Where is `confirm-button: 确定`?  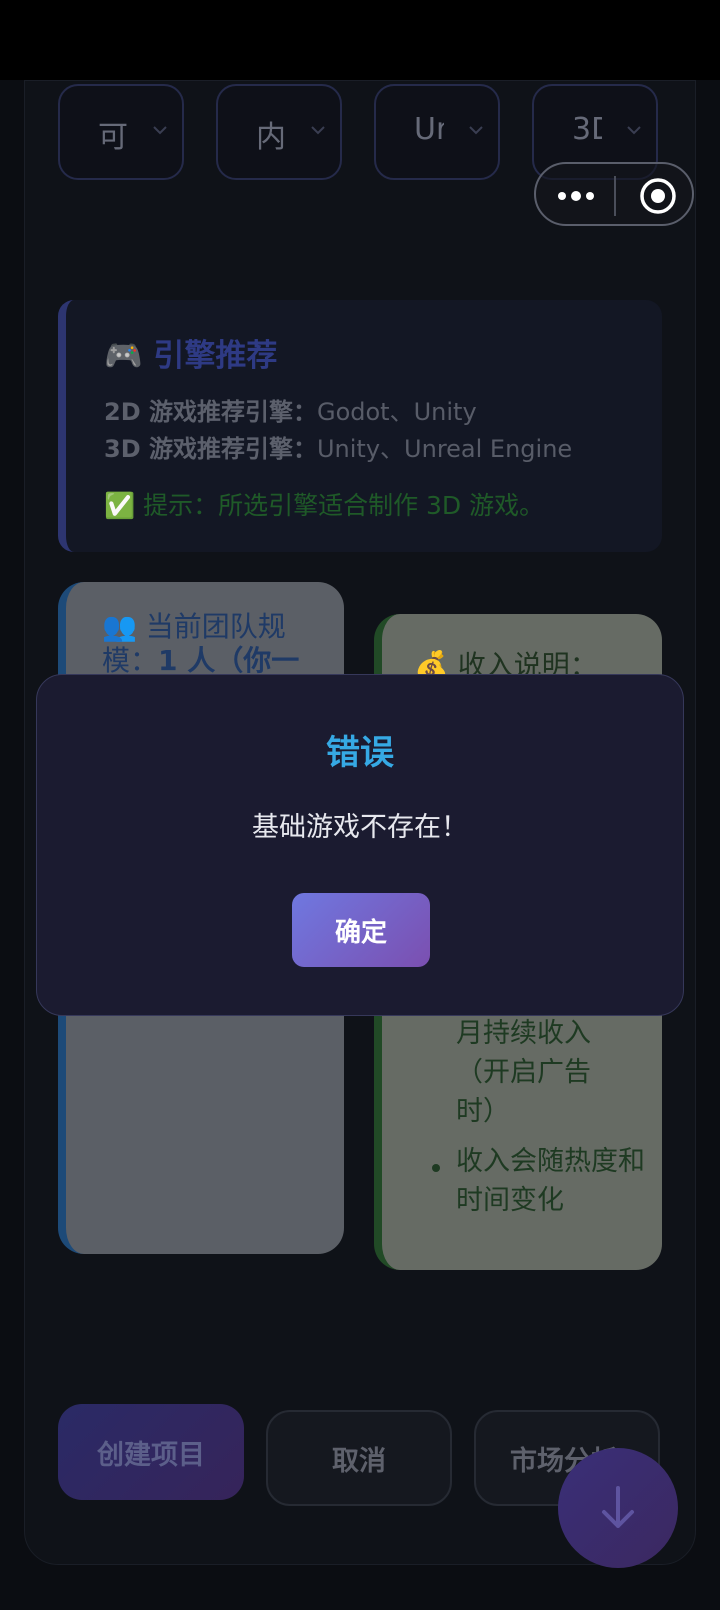 confirm-button: 确定 is located at coordinates (361, 930).